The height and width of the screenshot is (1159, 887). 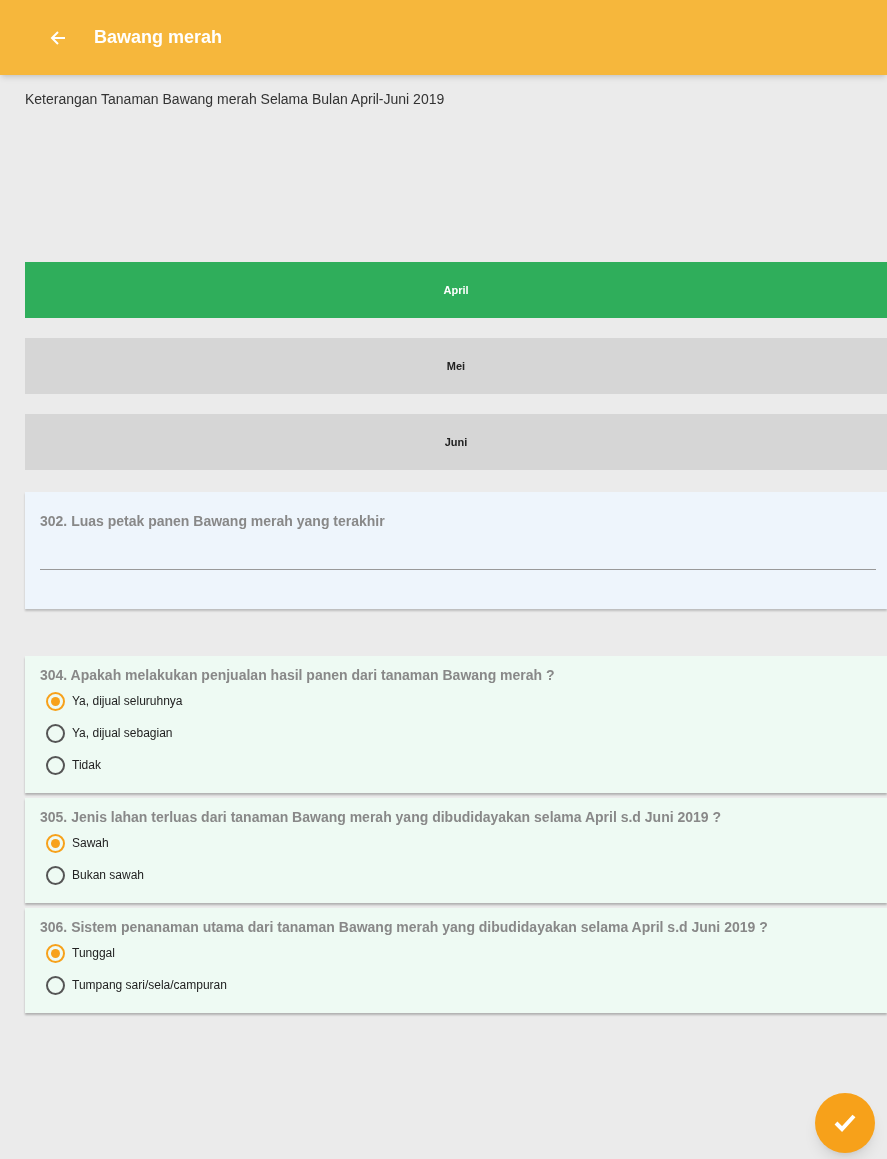 I want to click on back-arrow-icon, so click(x=58, y=37).